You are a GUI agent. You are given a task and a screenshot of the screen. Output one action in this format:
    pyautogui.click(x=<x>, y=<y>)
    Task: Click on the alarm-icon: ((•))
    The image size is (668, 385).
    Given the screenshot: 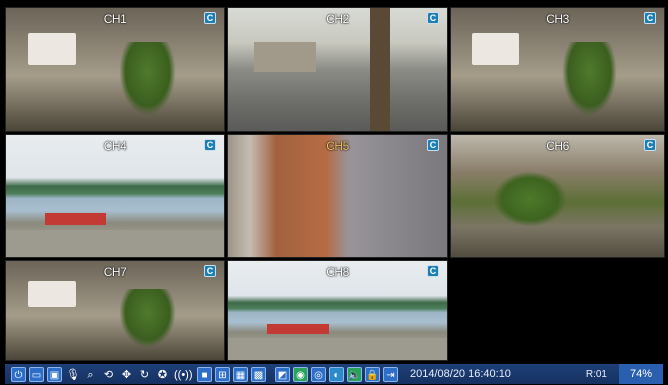 What is the action you would take?
    pyautogui.click(x=183, y=374)
    